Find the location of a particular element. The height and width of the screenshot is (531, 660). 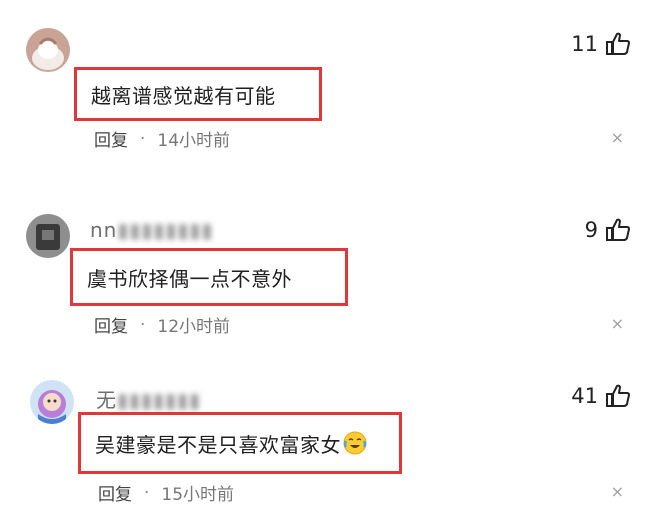

username: nn▮▮▮▮▮▮▮▮ is located at coordinates (151, 230).